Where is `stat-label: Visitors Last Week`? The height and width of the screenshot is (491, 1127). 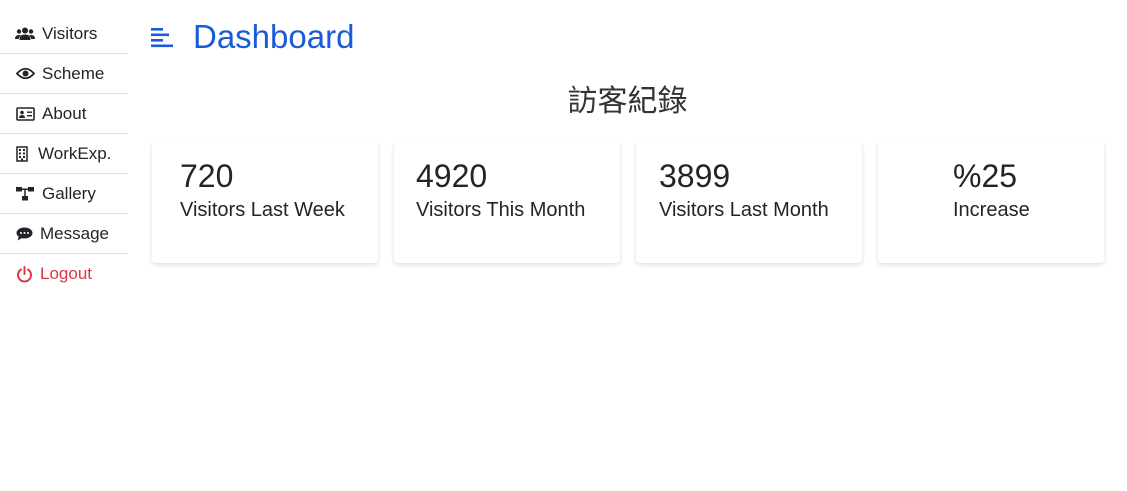 stat-label: Visitors Last Week is located at coordinates (262, 210).